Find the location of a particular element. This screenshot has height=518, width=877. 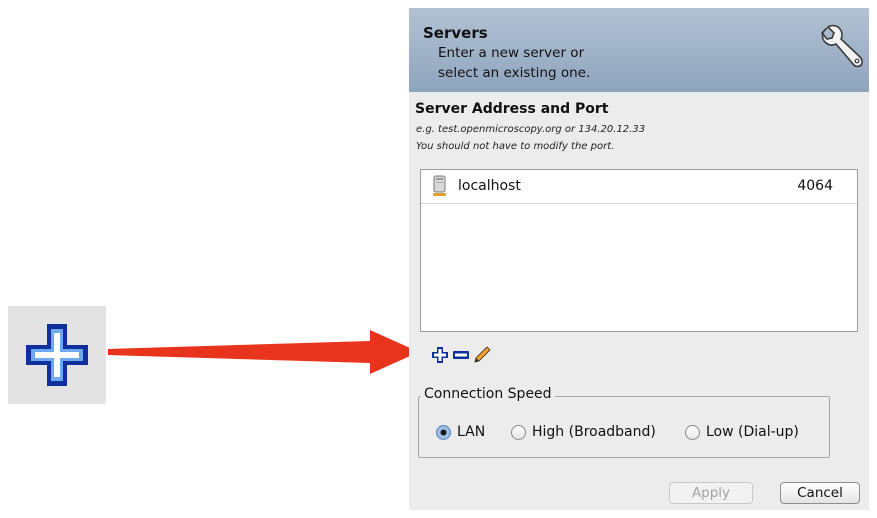

zoomed-add-icon-panel is located at coordinates (57, 355).